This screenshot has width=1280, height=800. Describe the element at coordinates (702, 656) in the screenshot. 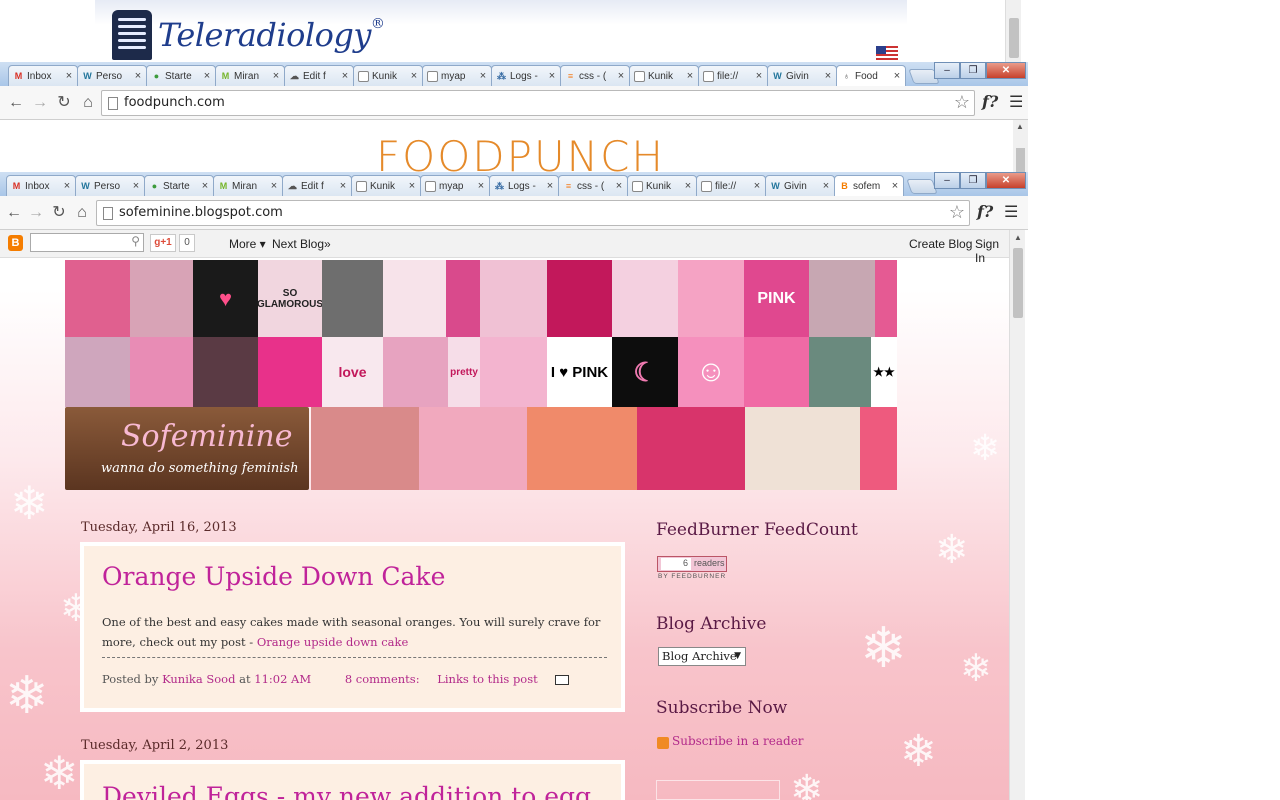

I see `blog-archive-select: Blog Archive ▼` at that location.